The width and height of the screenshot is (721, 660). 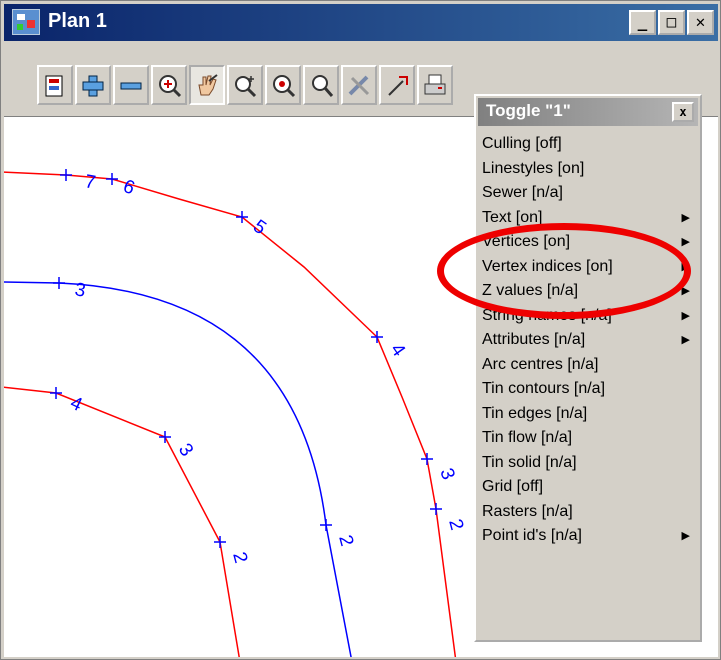 What do you see at coordinates (90, 182) in the screenshot?
I see `vertex-index-label: 7` at bounding box center [90, 182].